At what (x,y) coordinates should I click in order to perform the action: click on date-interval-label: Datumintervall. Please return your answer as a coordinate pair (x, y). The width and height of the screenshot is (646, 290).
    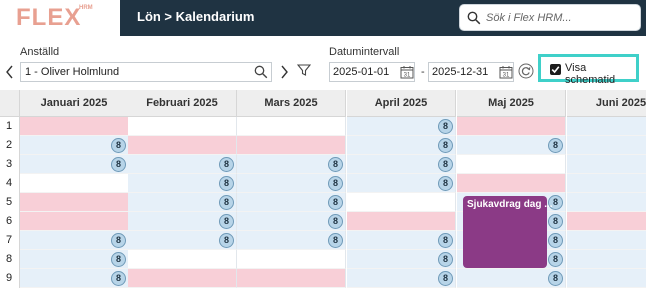
    Looking at the image, I should click on (364, 52).